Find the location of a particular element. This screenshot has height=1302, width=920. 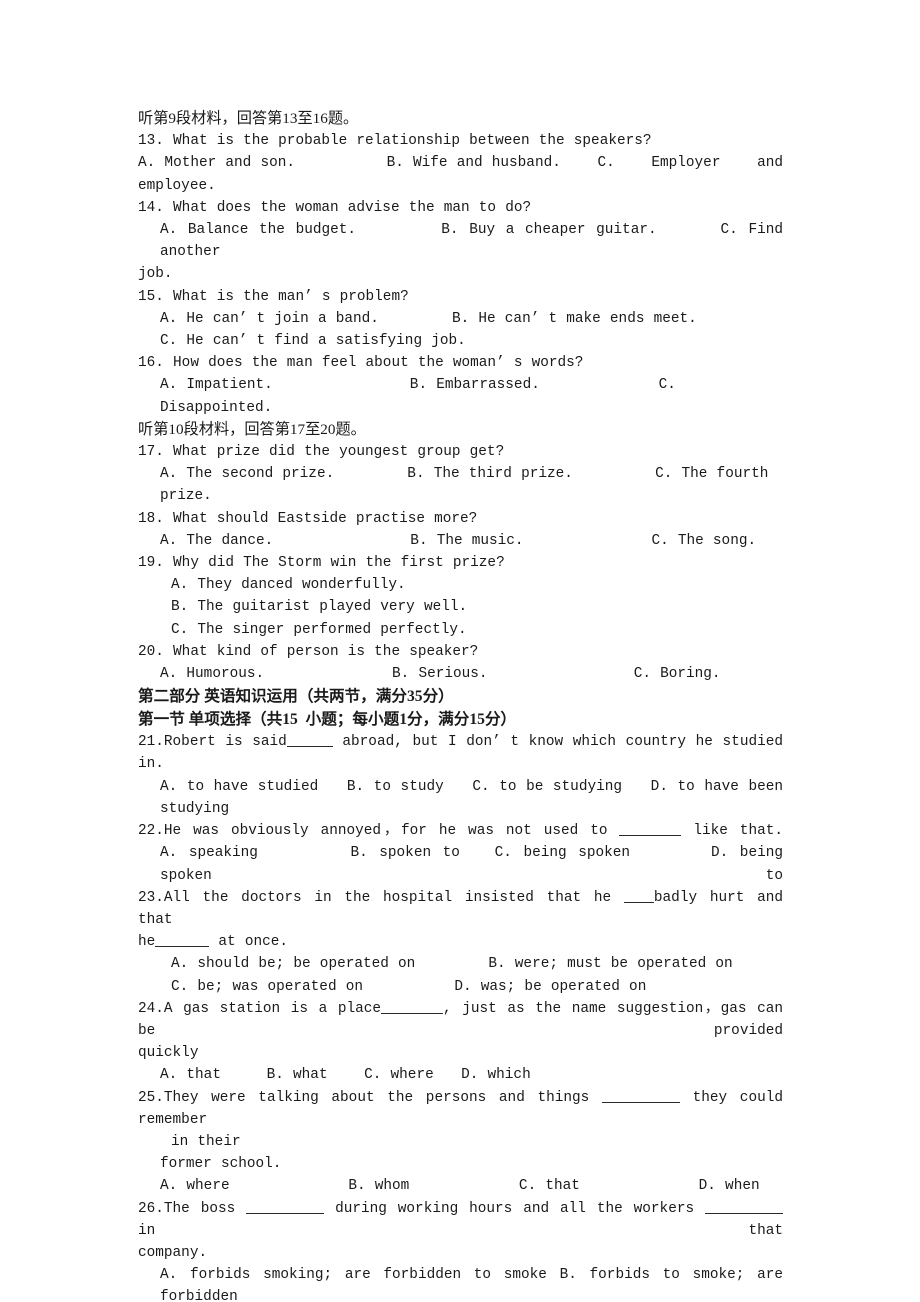

question-19-option-c: C. The singer performed perfectly. is located at coordinates (319, 629).